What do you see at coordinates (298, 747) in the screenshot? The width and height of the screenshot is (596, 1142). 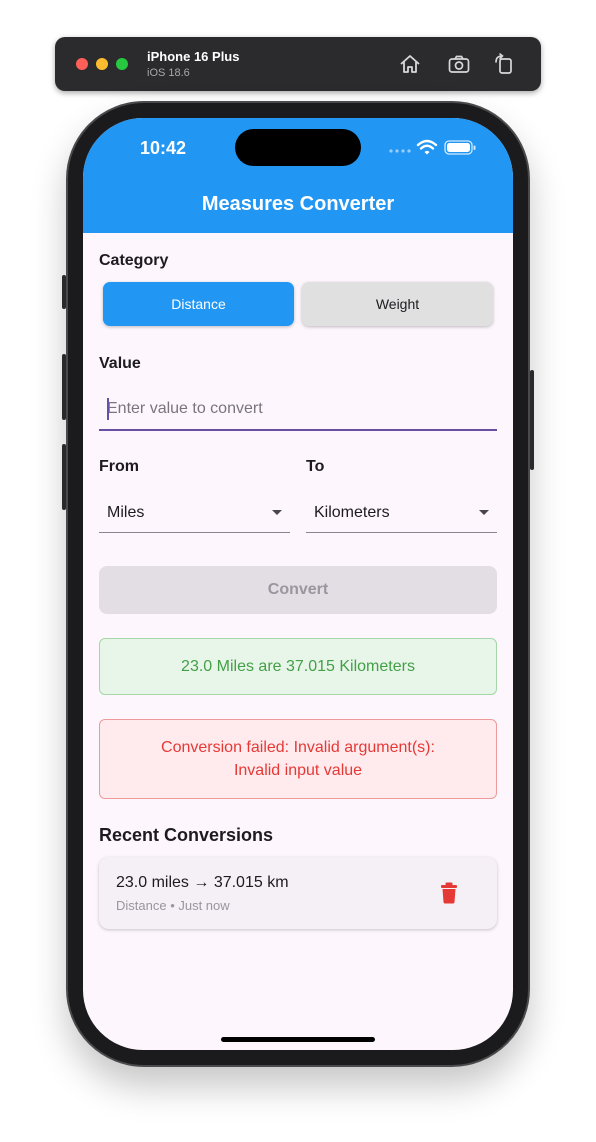 I see `error-text-line-1: Conversion failed: Invalid argument(s):` at bounding box center [298, 747].